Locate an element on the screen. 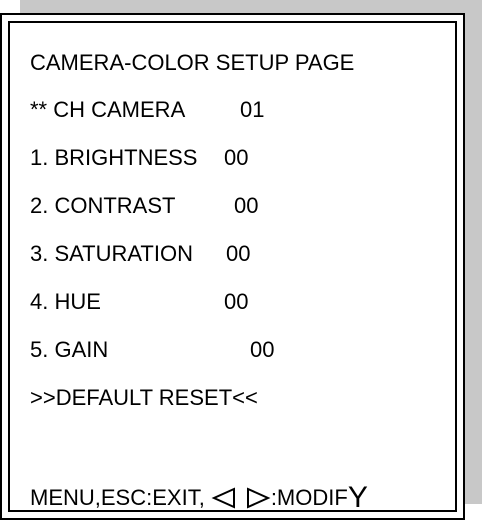 Image resolution: width=483 pixels, height=524 pixels. menu-item-hue: 4. HUE 00 is located at coordinates (240, 302).